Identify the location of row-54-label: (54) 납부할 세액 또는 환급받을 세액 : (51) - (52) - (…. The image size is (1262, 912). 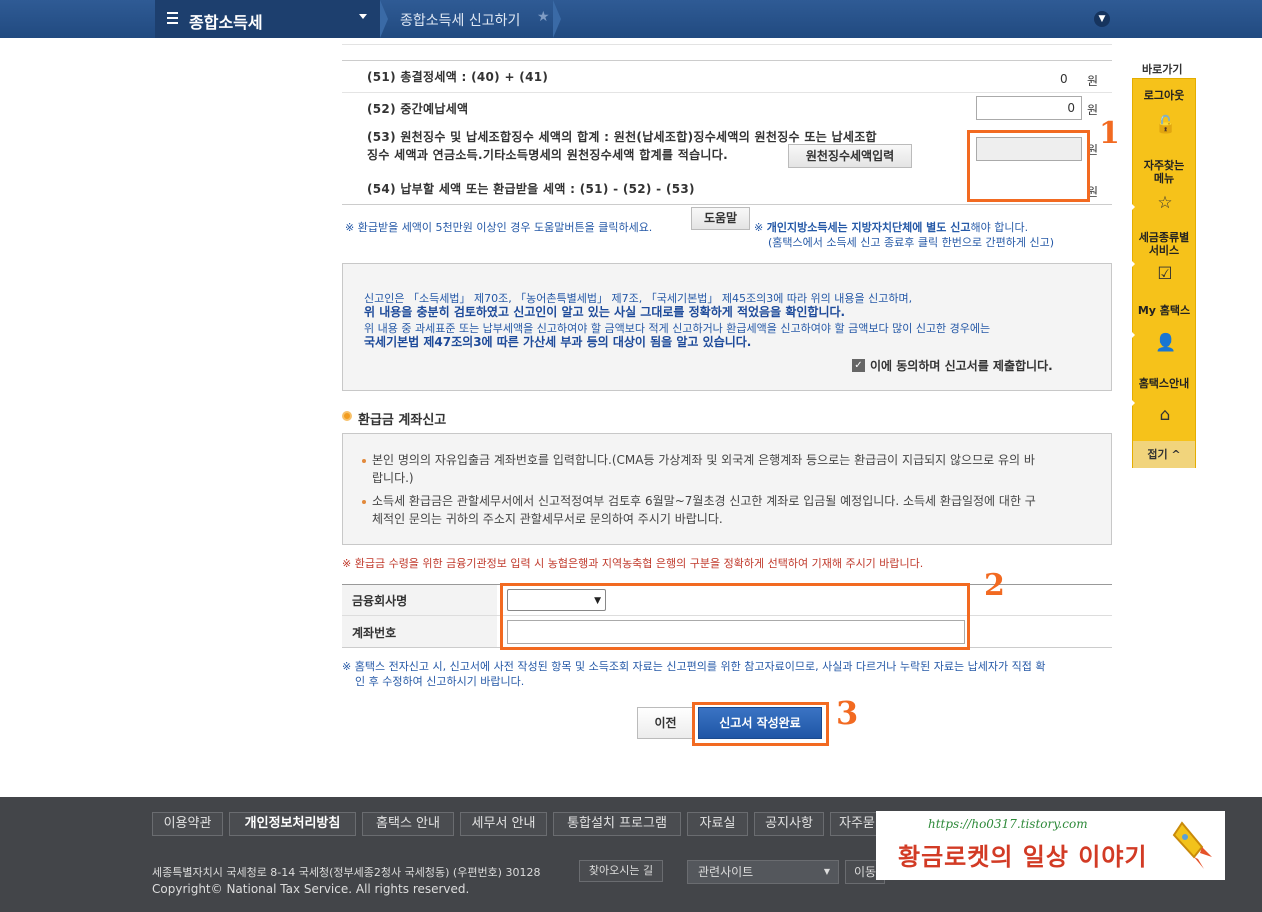
(531, 189).